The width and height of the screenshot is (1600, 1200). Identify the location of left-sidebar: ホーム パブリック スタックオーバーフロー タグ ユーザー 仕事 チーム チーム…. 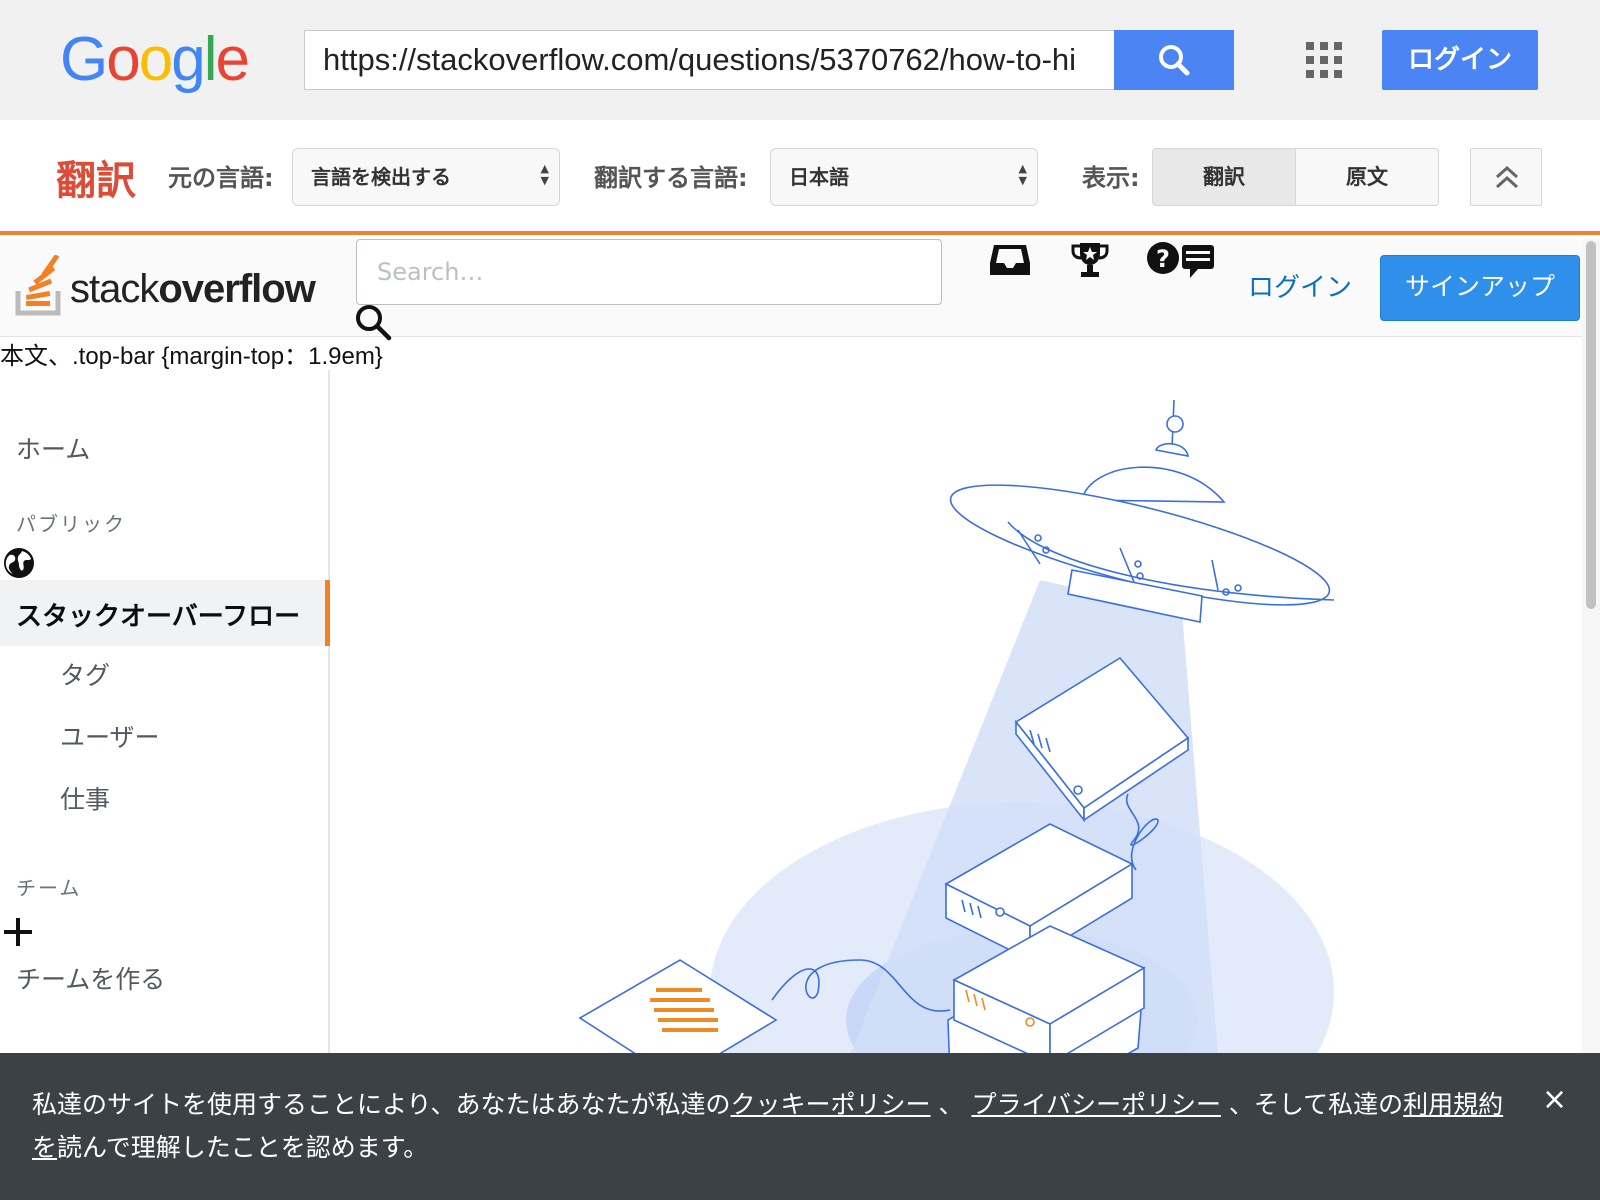
(165, 725).